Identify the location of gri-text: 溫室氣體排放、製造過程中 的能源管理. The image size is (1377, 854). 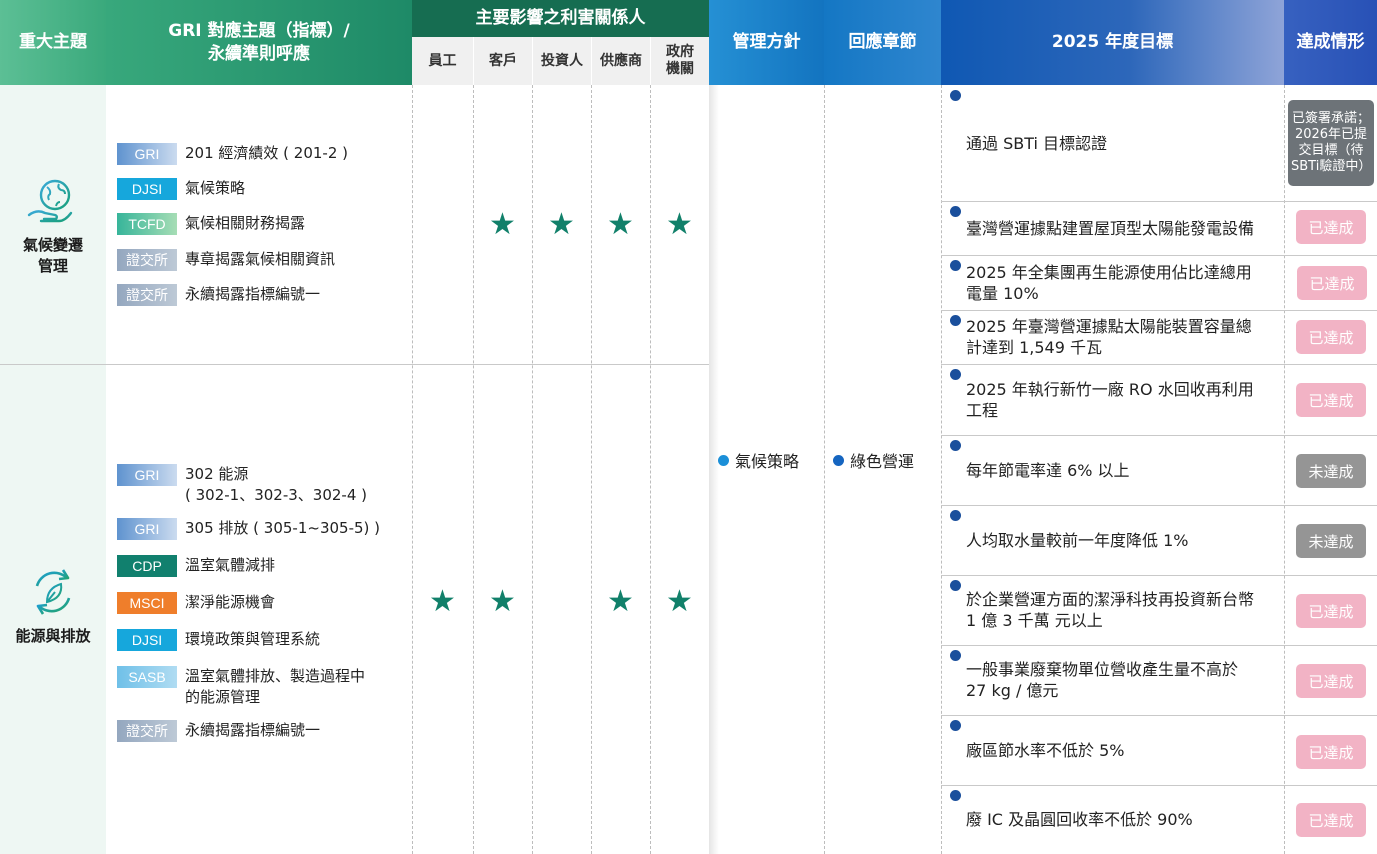
(275, 686).